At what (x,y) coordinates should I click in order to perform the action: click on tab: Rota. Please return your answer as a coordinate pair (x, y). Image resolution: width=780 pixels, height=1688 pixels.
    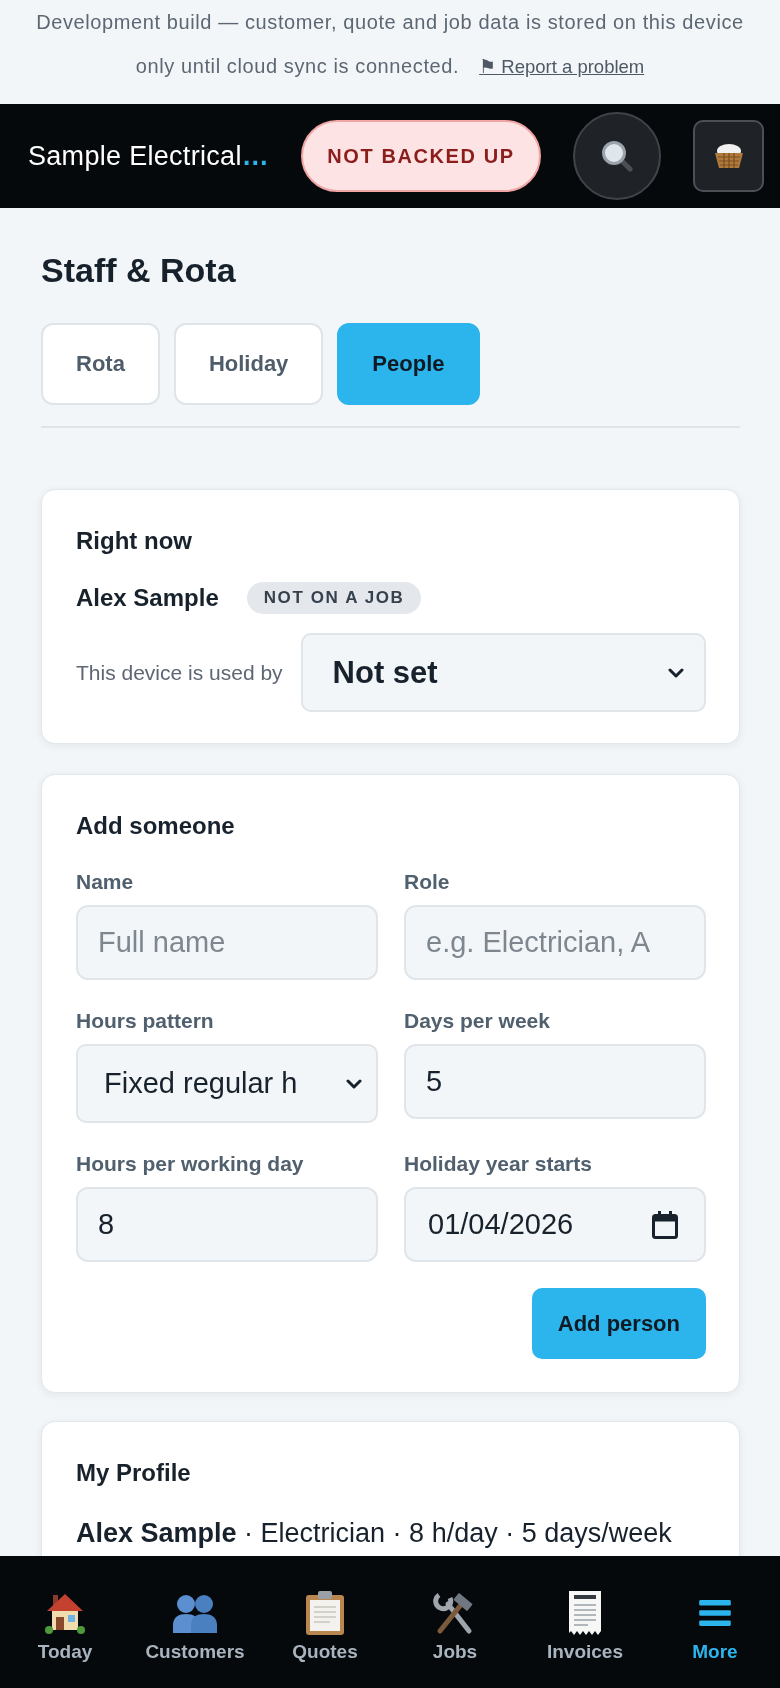
    Looking at the image, I should click on (100, 364).